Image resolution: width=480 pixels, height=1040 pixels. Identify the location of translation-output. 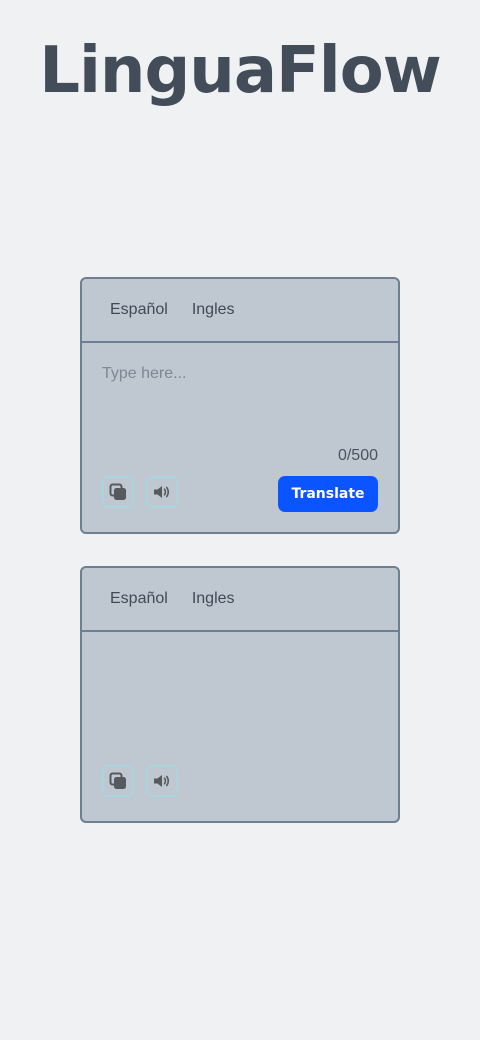
(240, 709).